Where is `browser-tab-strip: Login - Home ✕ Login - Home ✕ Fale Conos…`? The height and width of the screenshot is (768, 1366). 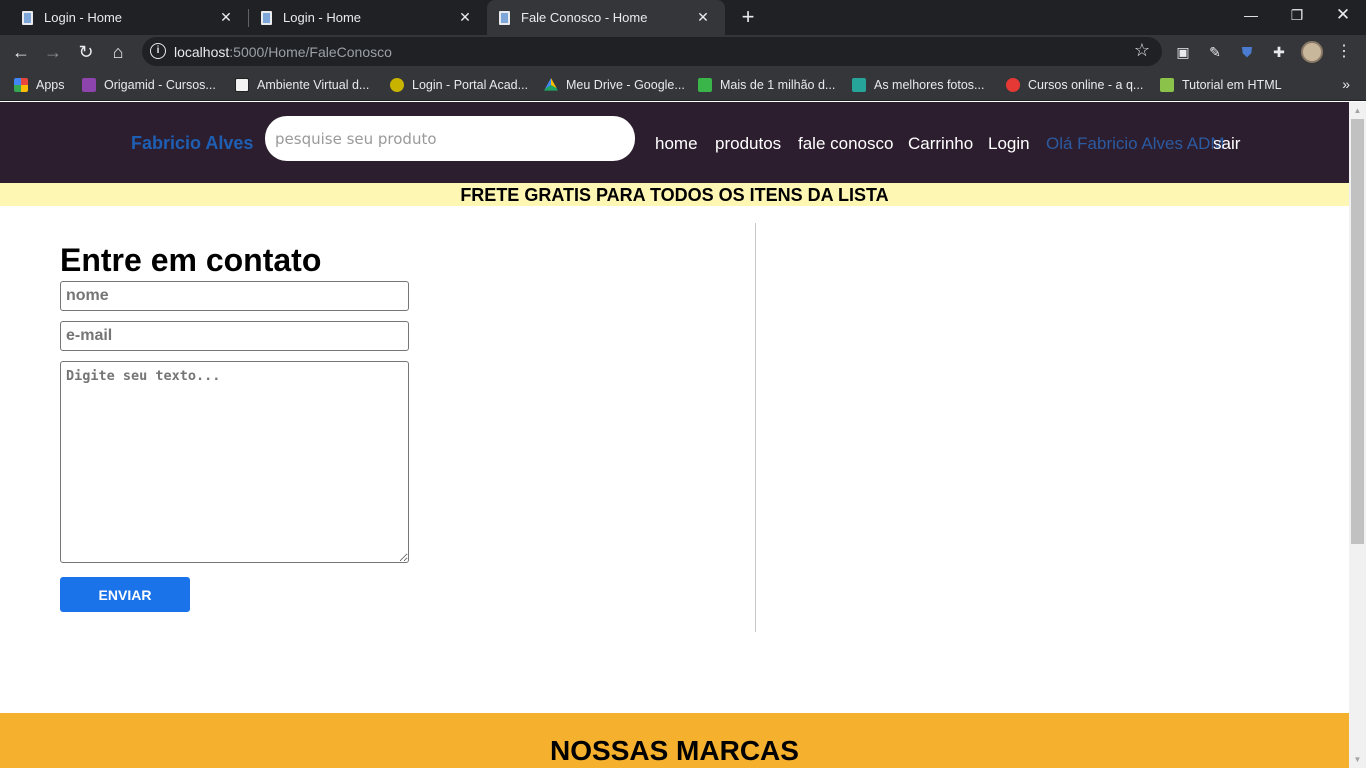
browser-tab-strip: Login - Home ✕ Login - Home ✕ Fale Conos… is located at coordinates (683, 17).